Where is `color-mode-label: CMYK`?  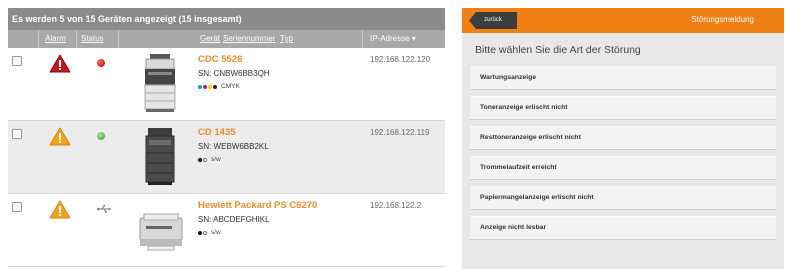 color-mode-label: CMYK is located at coordinates (230, 86).